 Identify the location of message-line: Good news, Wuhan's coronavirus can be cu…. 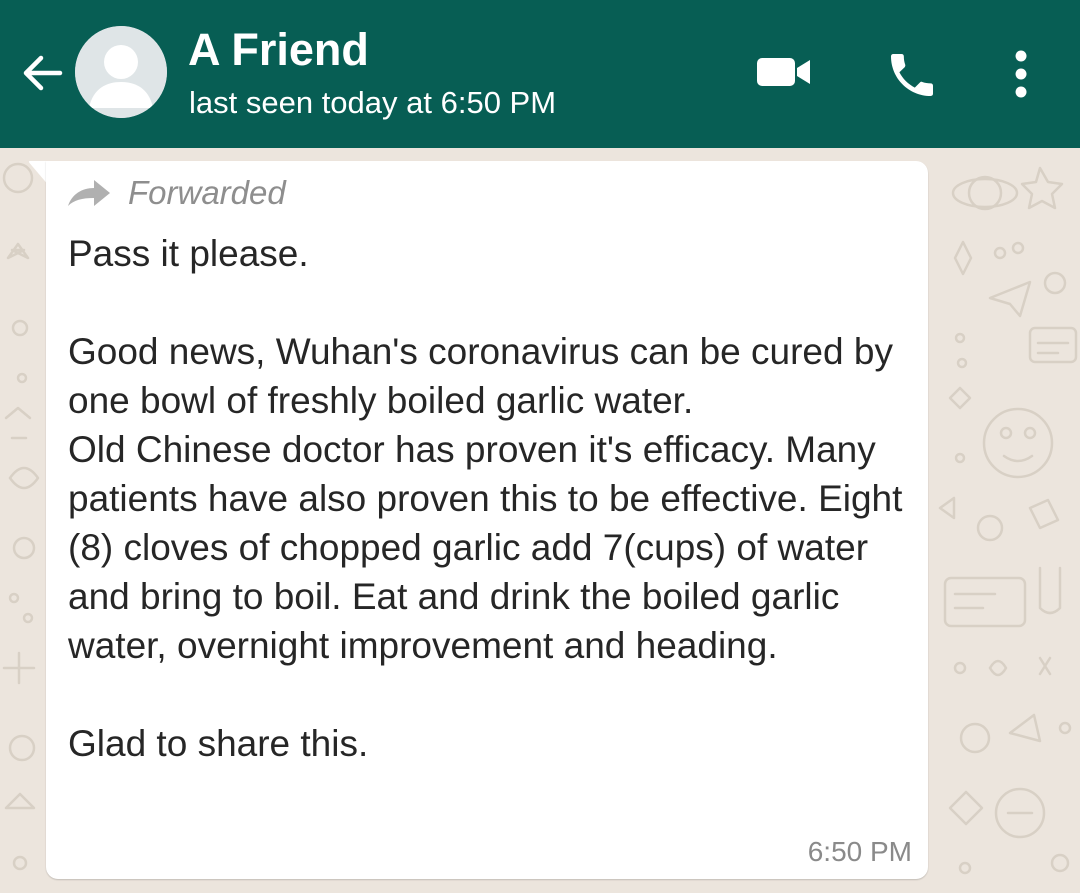
(480, 376).